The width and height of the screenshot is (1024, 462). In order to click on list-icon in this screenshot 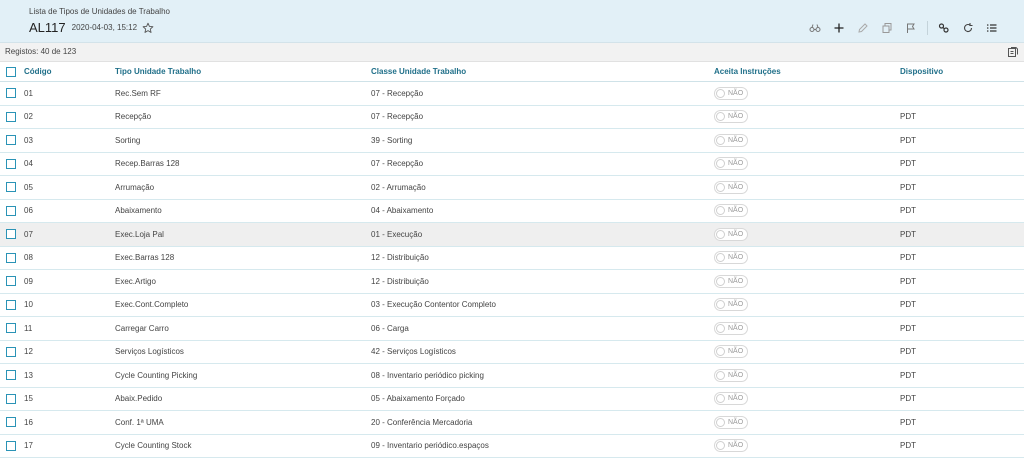, I will do `click(992, 28)`.